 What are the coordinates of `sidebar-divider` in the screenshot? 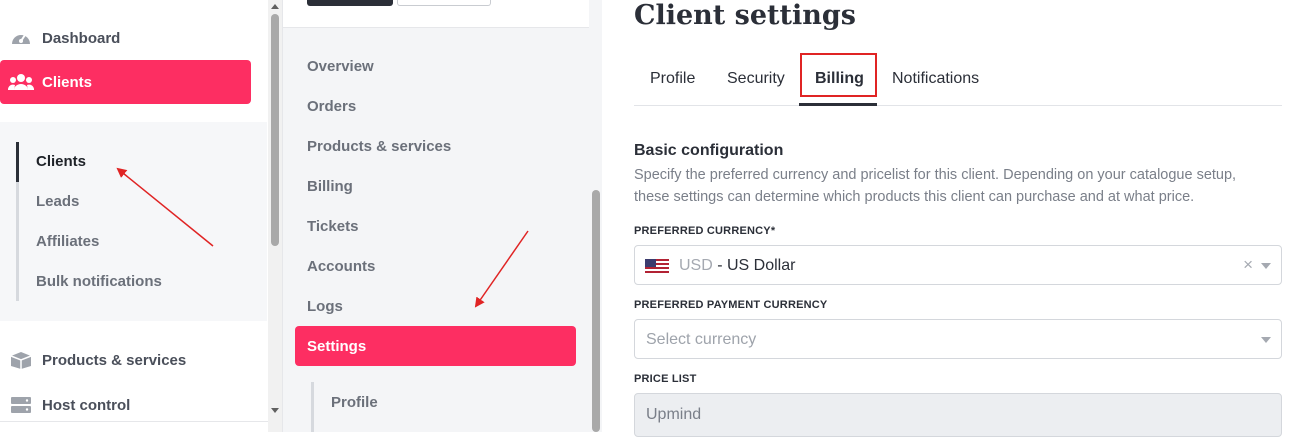 It's located at (134, 421).